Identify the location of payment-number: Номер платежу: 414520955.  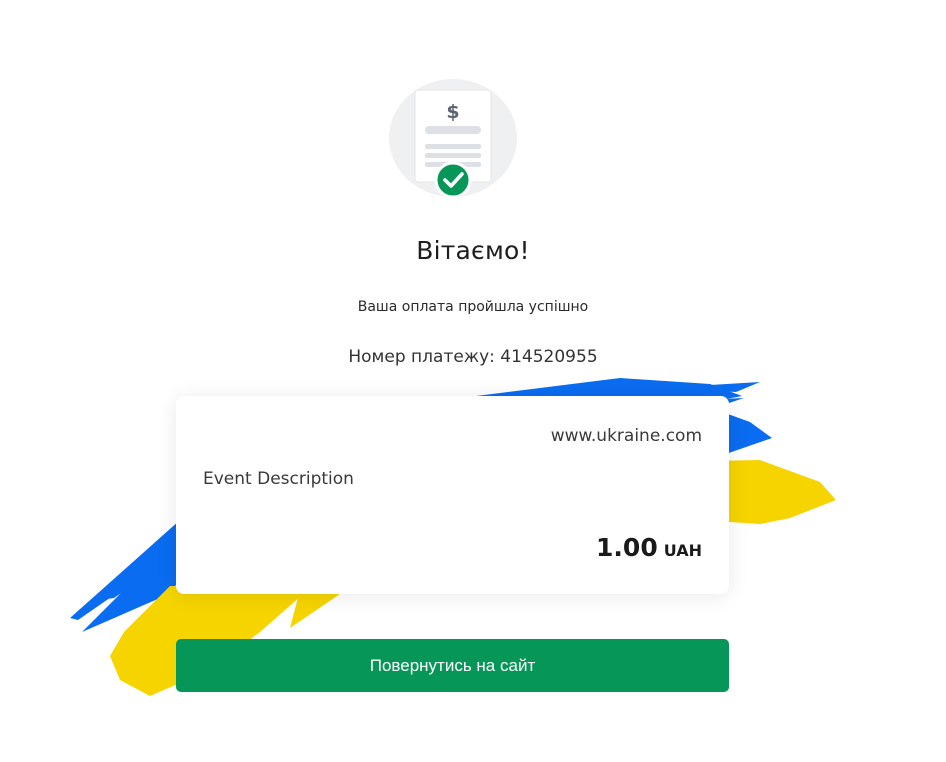
(473, 357).